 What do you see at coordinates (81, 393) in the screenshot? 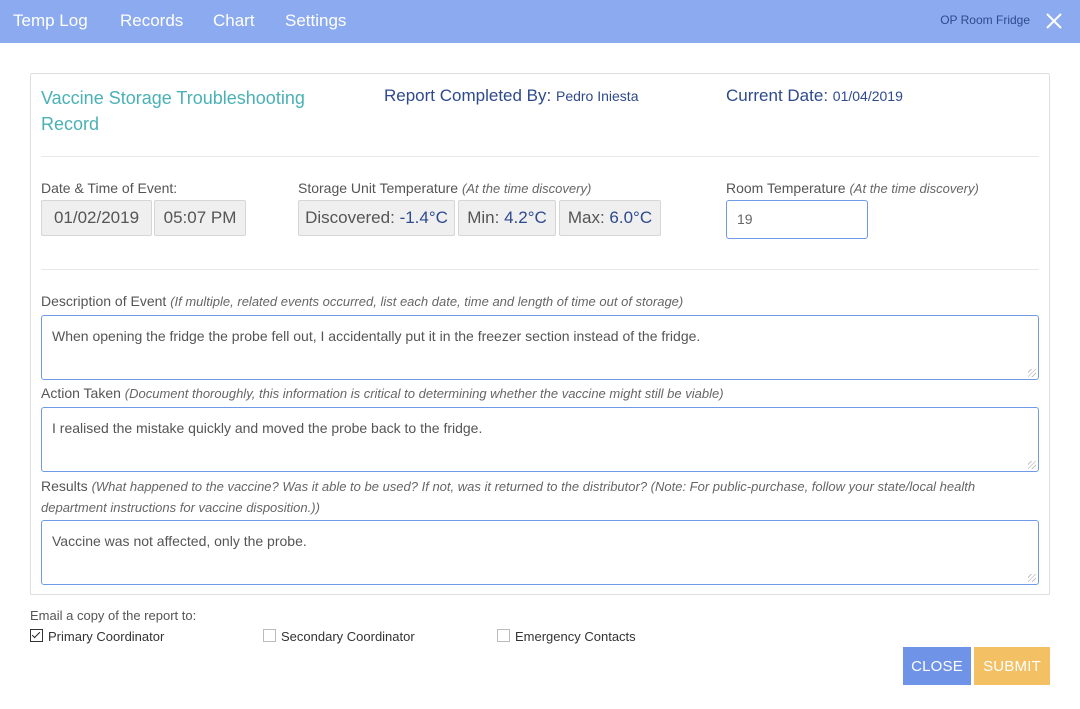
I see `action-label-text: Action Taken` at bounding box center [81, 393].